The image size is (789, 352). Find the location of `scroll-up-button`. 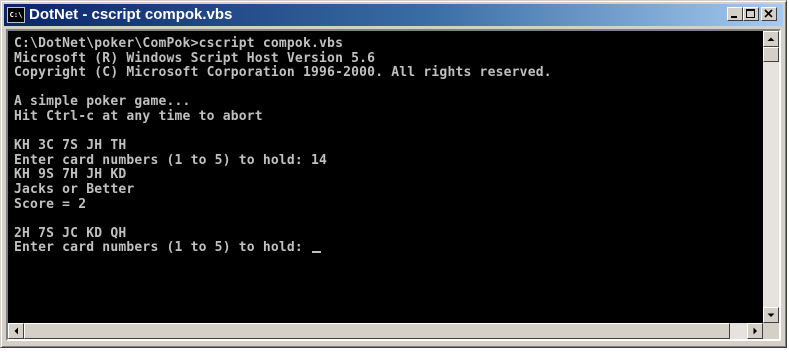

scroll-up-button is located at coordinates (771, 39).